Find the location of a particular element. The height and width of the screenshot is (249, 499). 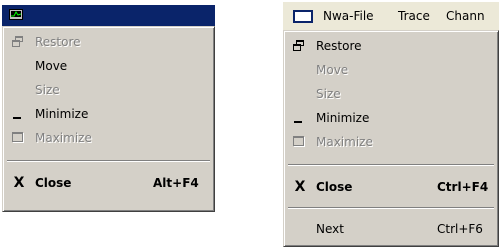

menu-item-close: X Close Ctrl+F4 is located at coordinates (391, 187).